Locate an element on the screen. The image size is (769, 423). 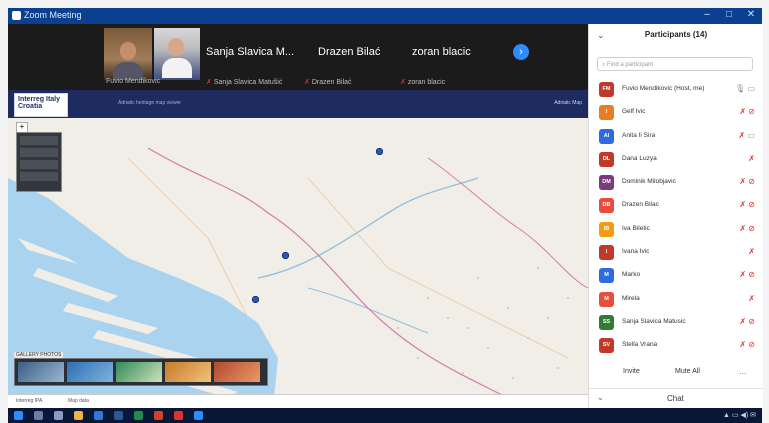
maximize-icon: □ is located at coordinates (729, 14).